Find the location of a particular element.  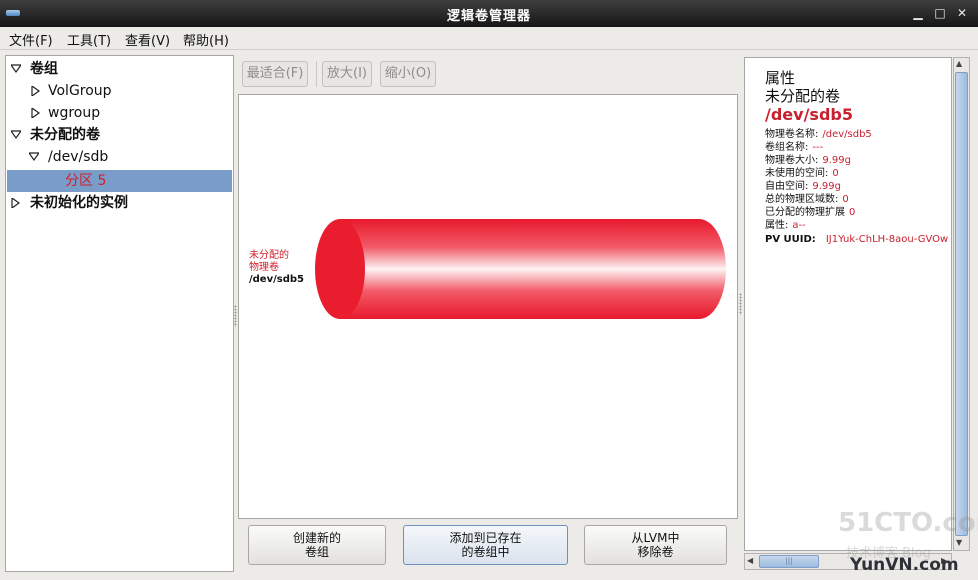

zoom-in-button: 放大(I) is located at coordinates (347, 74).